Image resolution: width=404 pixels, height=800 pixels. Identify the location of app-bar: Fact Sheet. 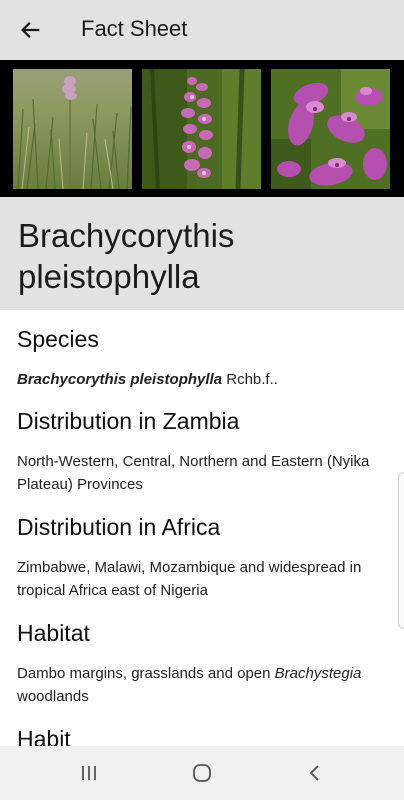
(202, 30).